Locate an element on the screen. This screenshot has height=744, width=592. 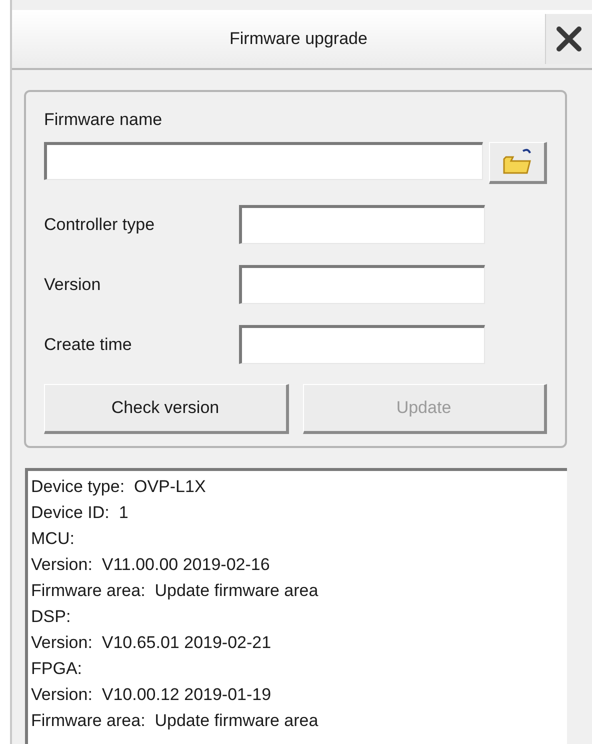
log-line: MCU: is located at coordinates (52, 539).